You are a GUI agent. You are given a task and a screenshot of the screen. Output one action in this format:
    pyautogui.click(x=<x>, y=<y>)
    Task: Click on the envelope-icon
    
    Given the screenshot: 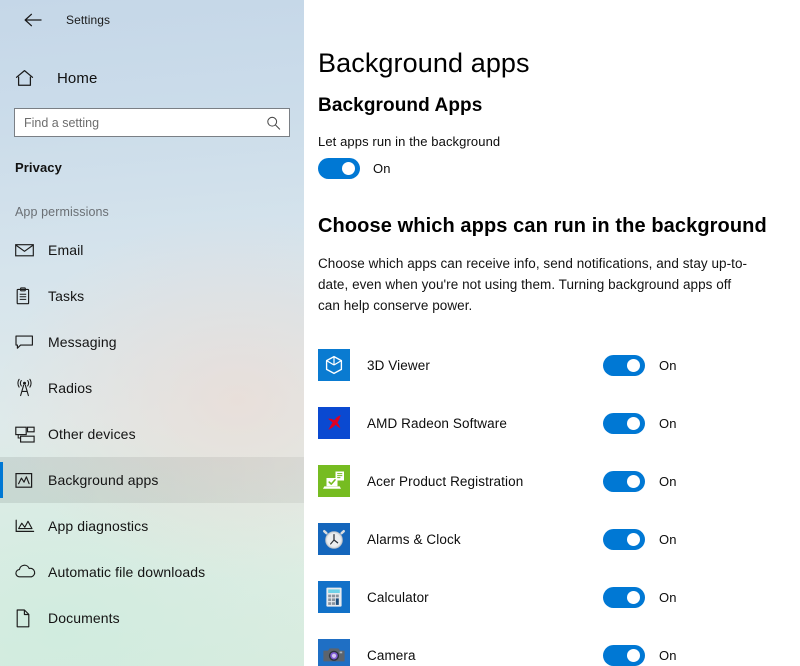 What is the action you would take?
    pyautogui.click(x=28, y=250)
    